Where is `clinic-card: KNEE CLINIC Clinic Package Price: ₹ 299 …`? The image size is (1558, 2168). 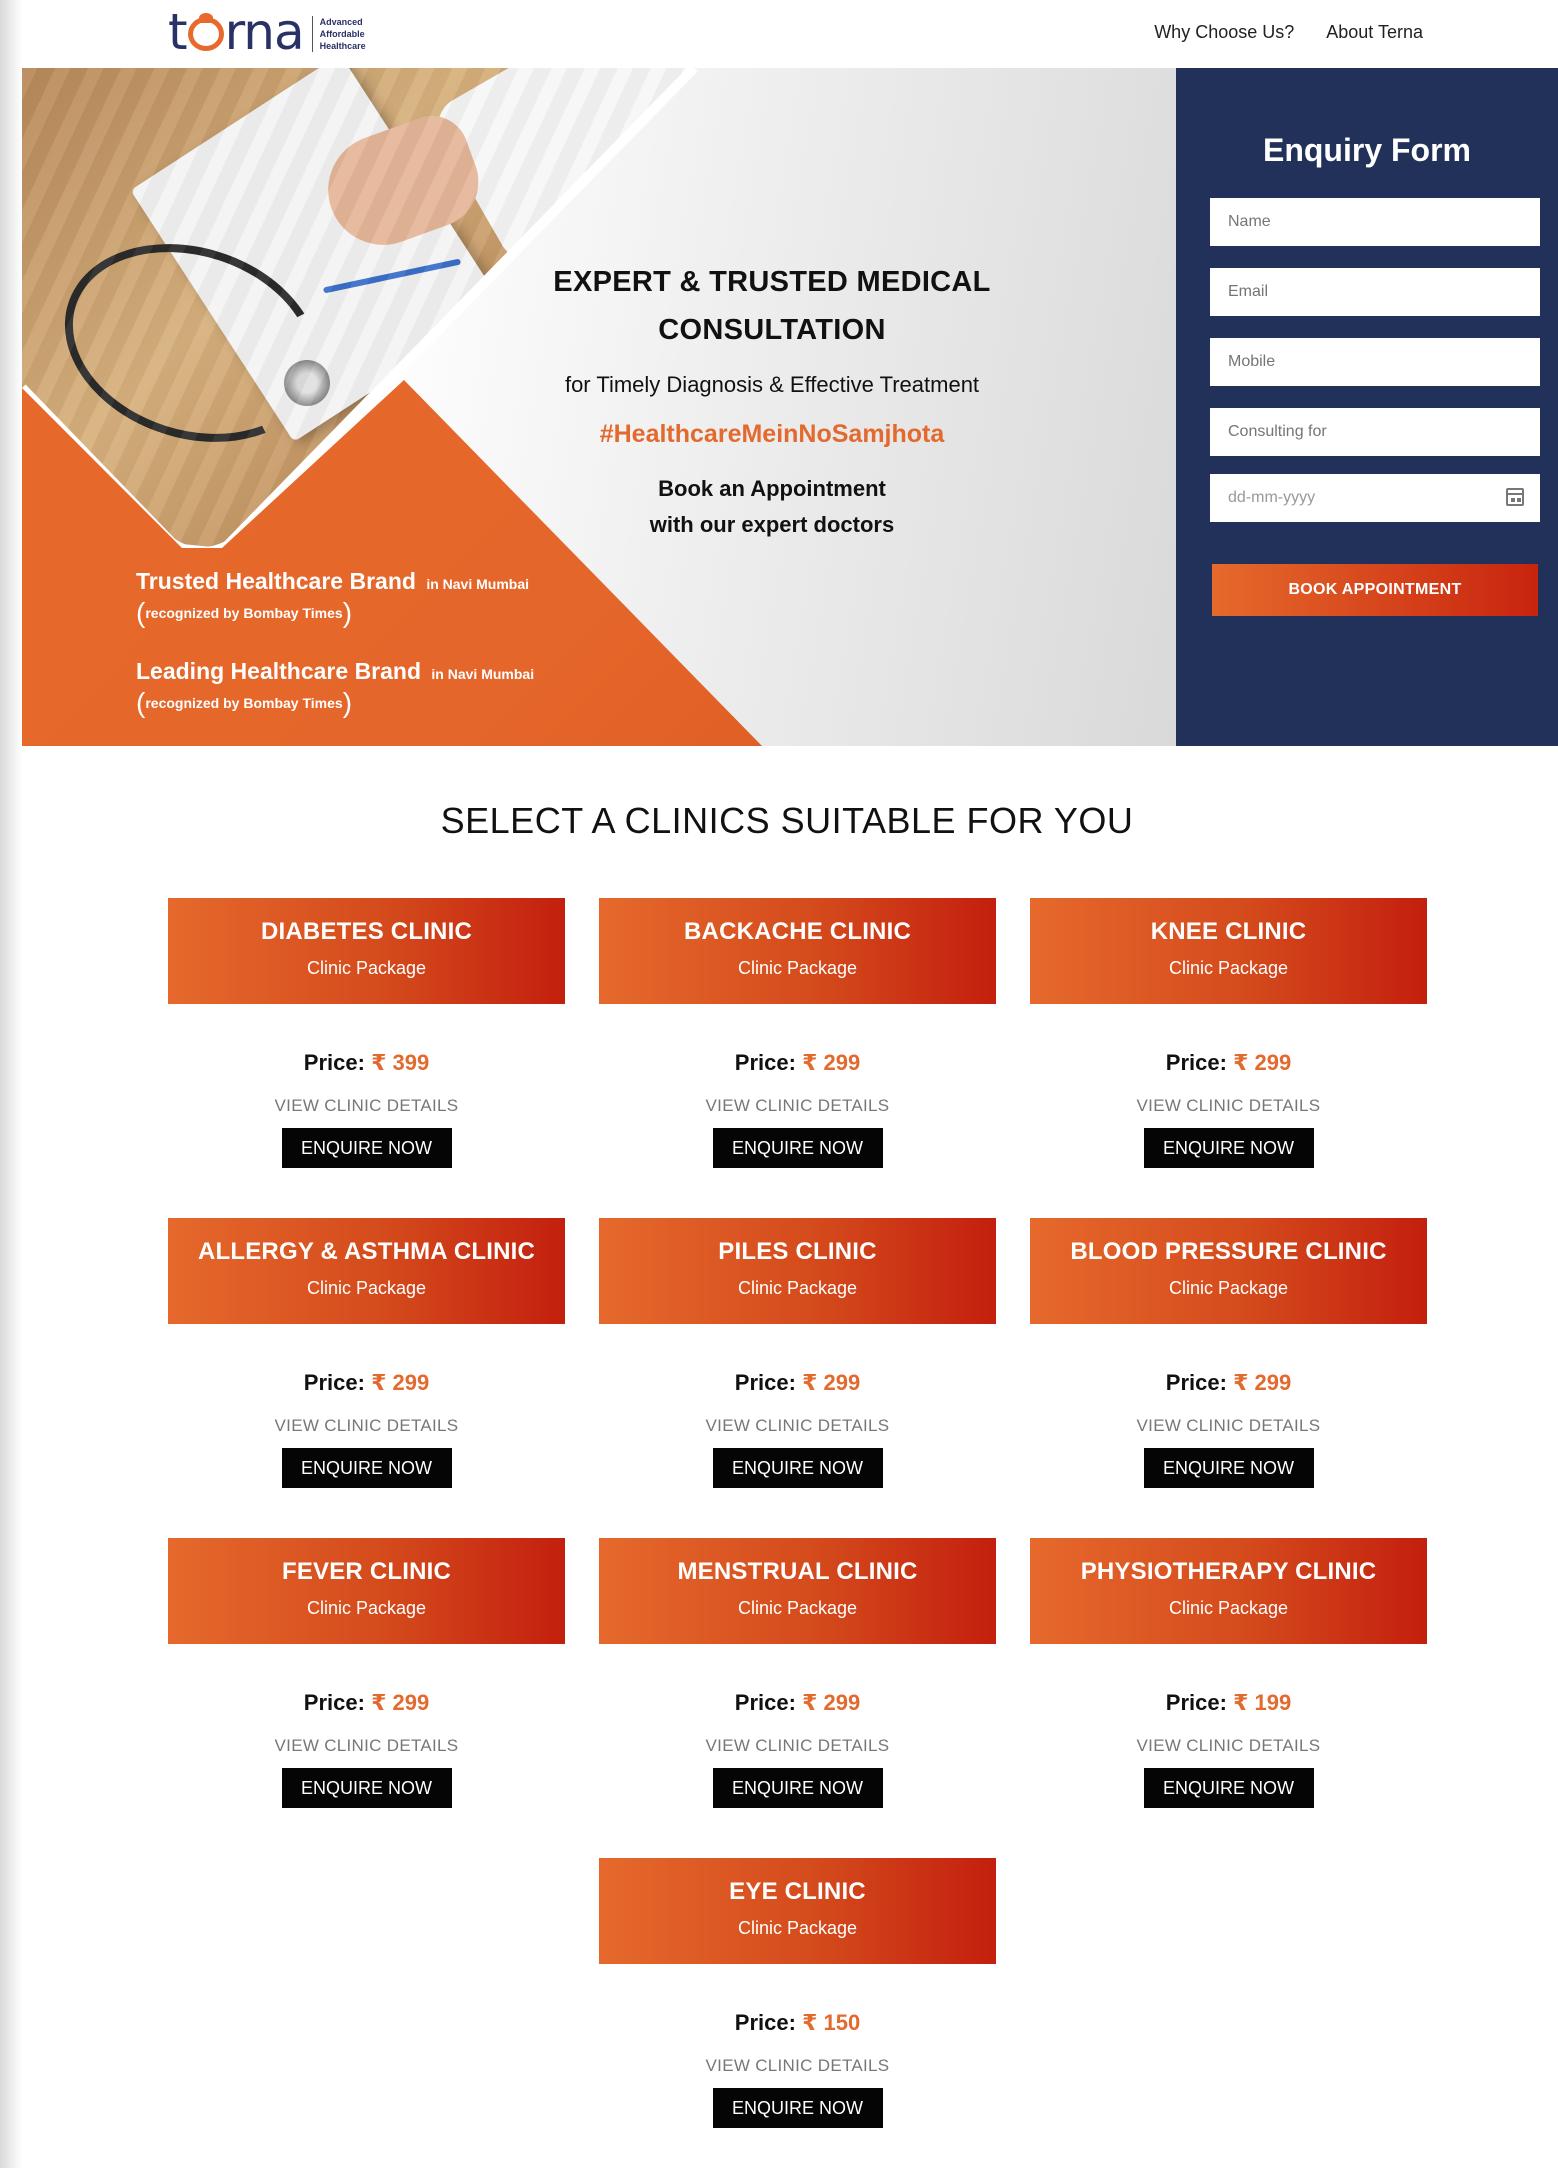 clinic-card: KNEE CLINIC Clinic Package Price: ₹ 299 … is located at coordinates (1228, 1048).